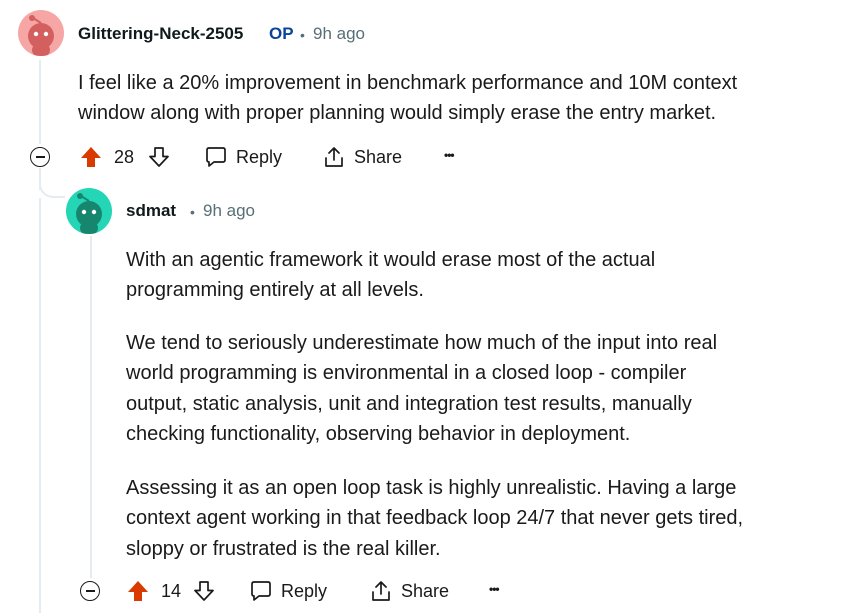 The height and width of the screenshot is (613, 841). What do you see at coordinates (275, 290) in the screenshot?
I see `comment-body-line: programming entirely at all levels.` at bounding box center [275, 290].